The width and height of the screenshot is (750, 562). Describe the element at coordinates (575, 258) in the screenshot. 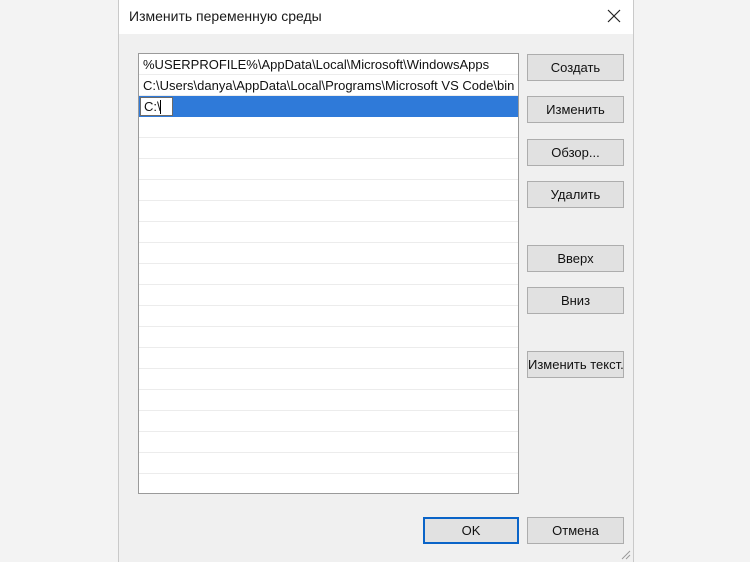

I see `move-up-button: Вверх` at that location.